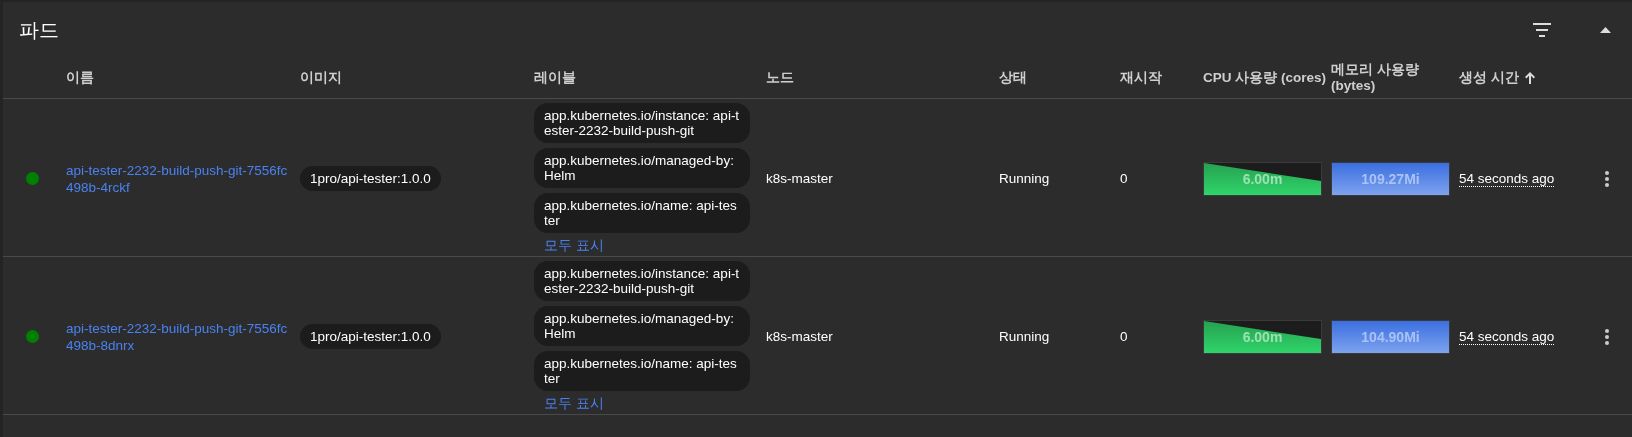 This screenshot has width=1632, height=437. I want to click on column-header: 재시작, so click(1141, 78).